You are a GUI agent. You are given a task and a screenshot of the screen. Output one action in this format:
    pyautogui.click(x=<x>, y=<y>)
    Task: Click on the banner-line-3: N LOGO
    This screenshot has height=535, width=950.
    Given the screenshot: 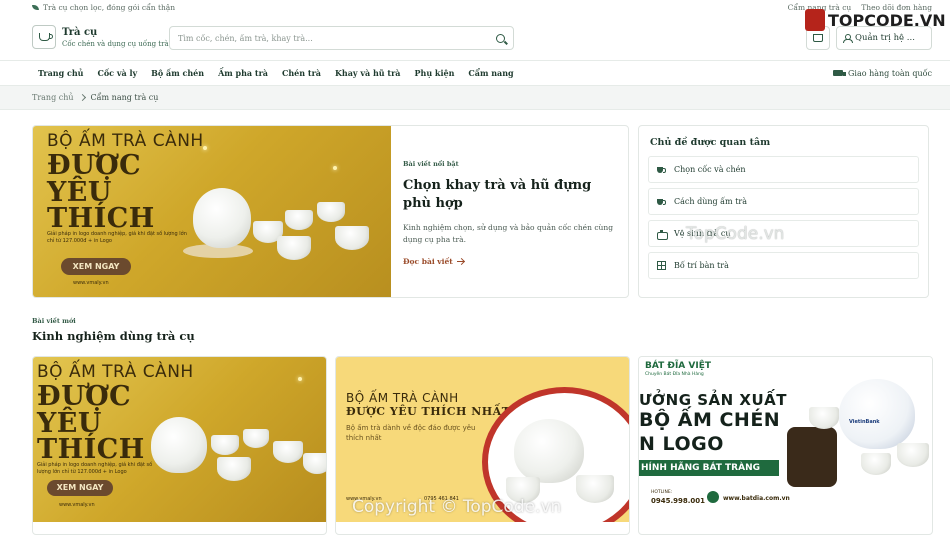 What is the action you would take?
    pyautogui.click(x=681, y=444)
    